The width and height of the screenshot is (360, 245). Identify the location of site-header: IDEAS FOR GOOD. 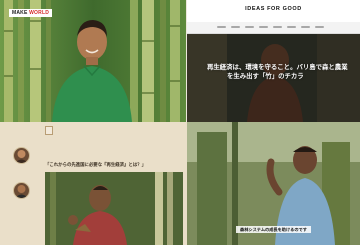
(273, 11).